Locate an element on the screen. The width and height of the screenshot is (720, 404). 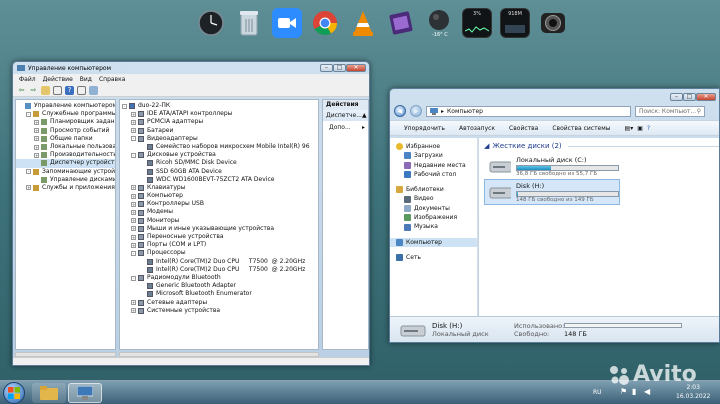
organize-button: Упорядочить is located at coordinates (424, 128).